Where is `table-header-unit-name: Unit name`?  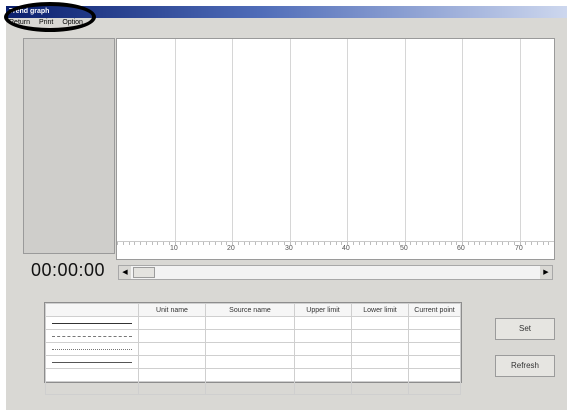 table-header-unit-name: Unit name is located at coordinates (172, 310).